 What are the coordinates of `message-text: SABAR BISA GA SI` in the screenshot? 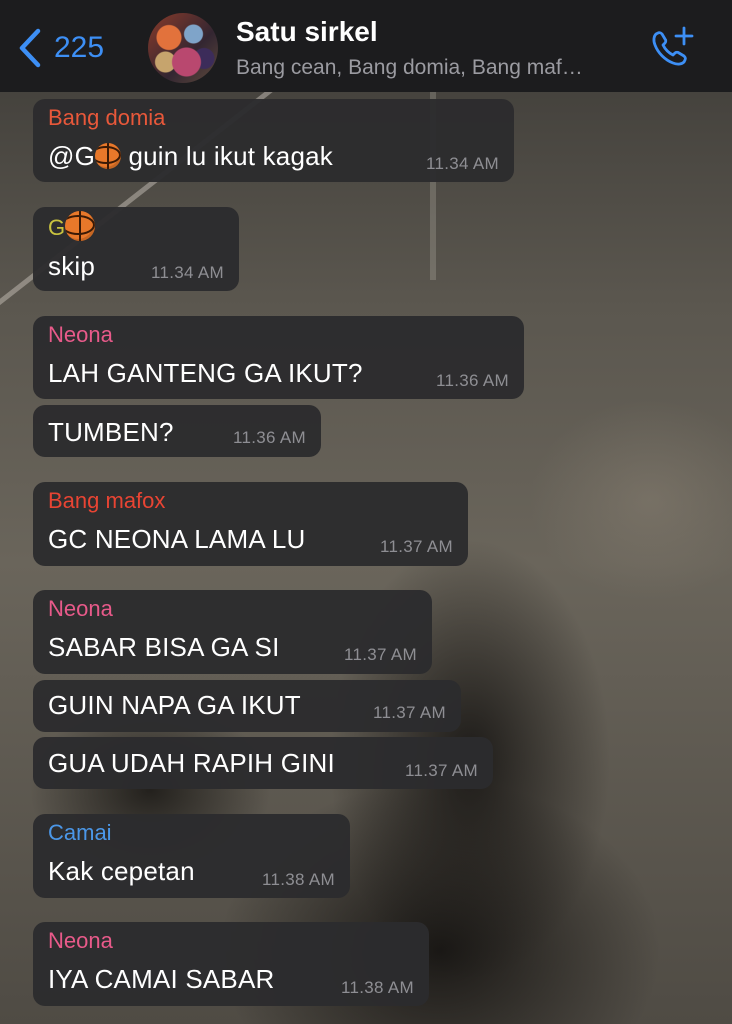 It's located at (164, 647).